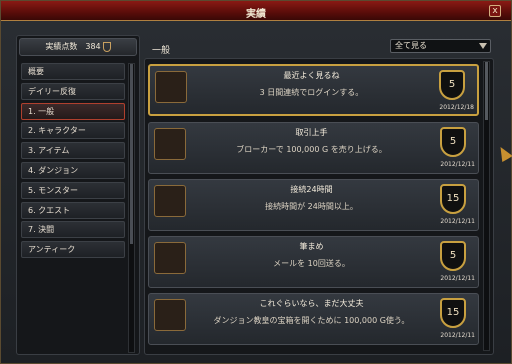 This screenshot has height=364, width=512. I want to click on achievement-name: 筆まめ, so click(311, 246).